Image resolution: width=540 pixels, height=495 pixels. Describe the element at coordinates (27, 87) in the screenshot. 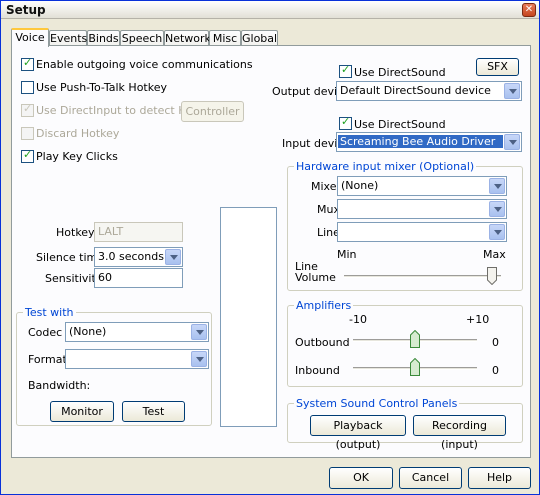

I see `push-to-talk-checkbox` at that location.